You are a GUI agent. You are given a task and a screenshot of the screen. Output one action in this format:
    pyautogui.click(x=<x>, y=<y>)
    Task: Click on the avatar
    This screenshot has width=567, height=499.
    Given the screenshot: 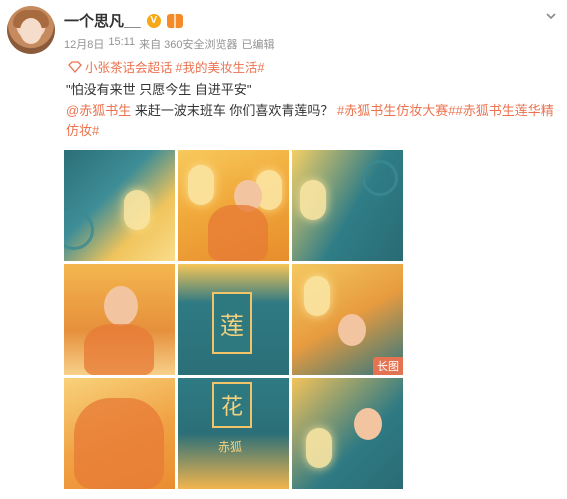 What is the action you would take?
    pyautogui.click(x=31, y=30)
    